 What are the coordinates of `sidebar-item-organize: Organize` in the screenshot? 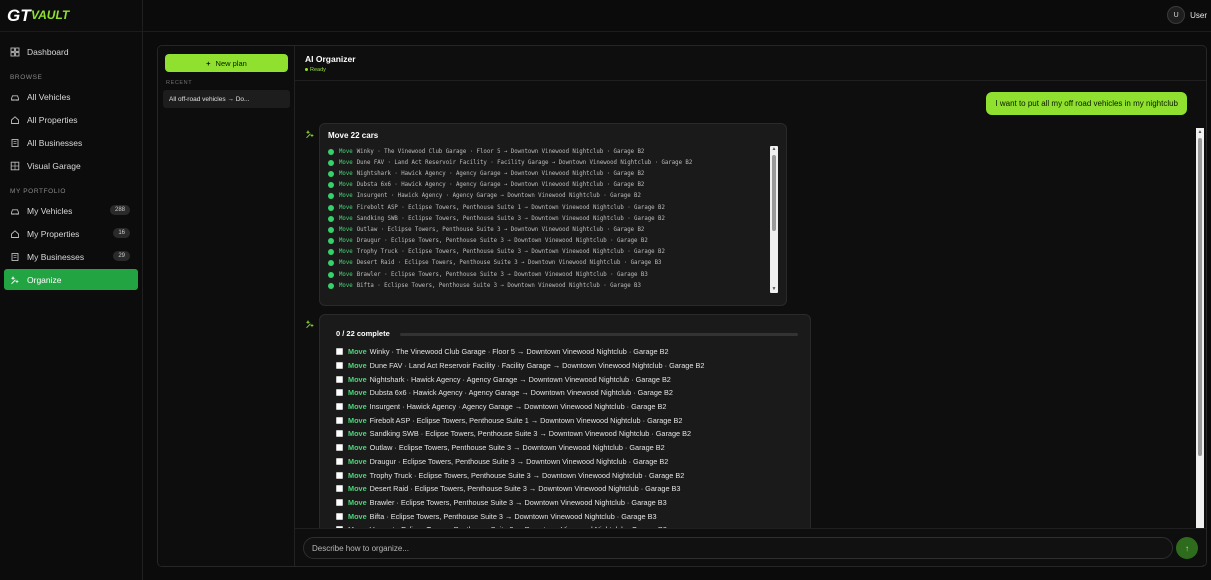 It's located at (71, 279).